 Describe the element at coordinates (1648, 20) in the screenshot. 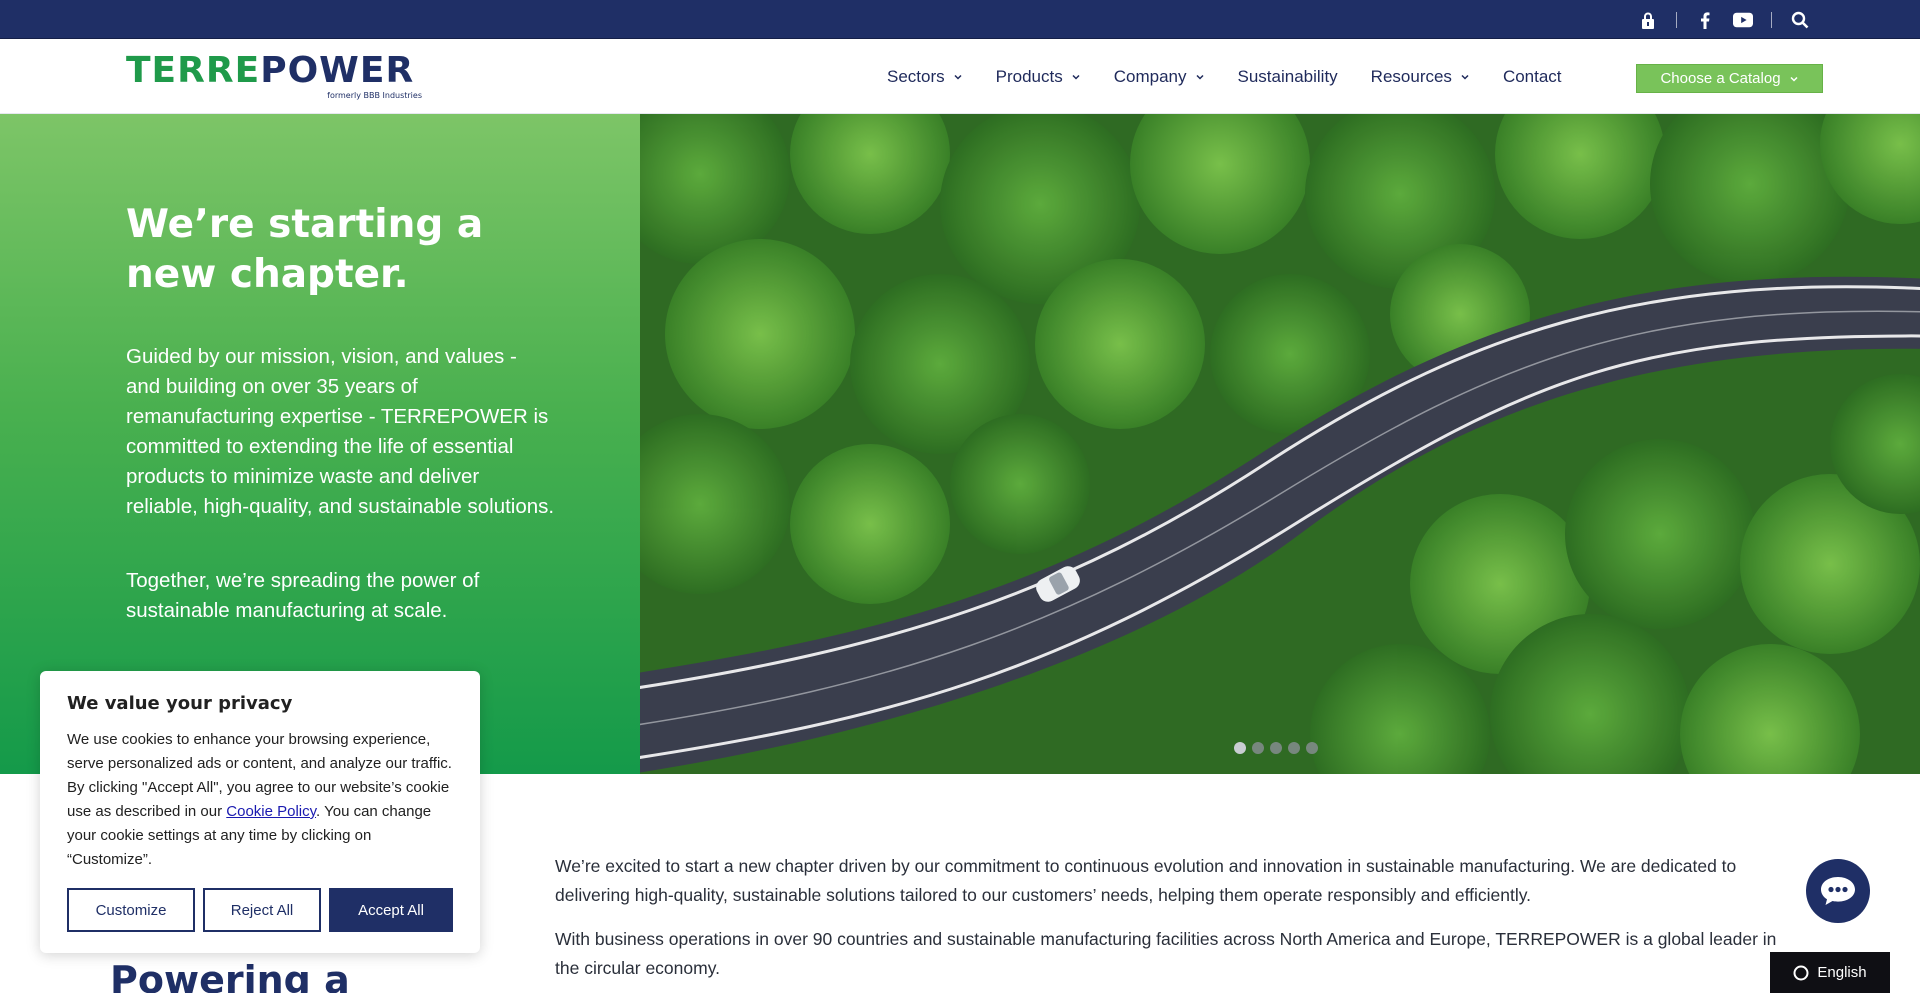

I see `lock-icon` at that location.